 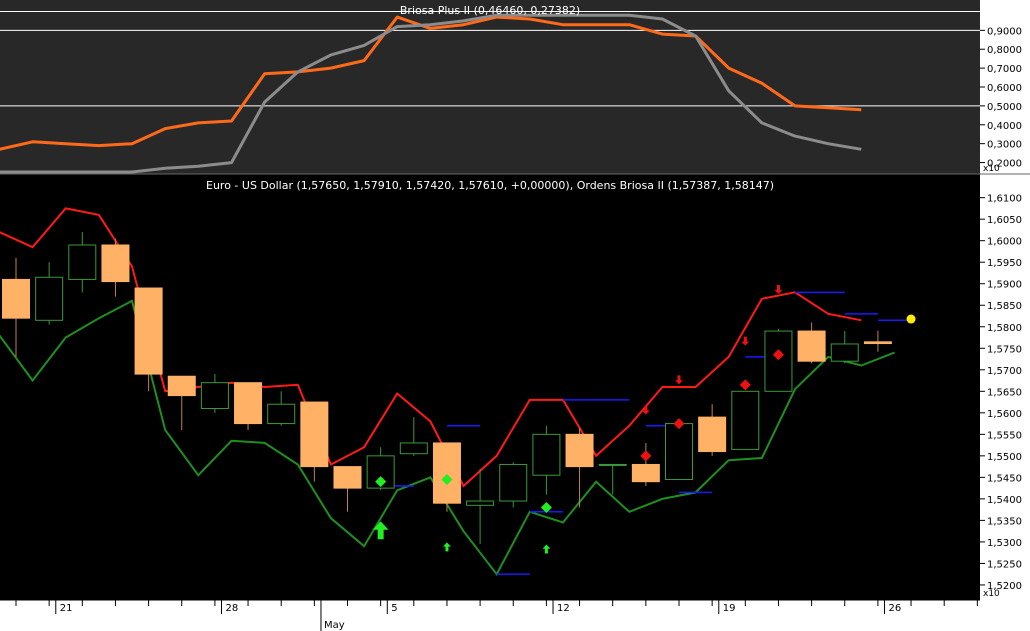 I want to click on price-tick-label: 1,5650, so click(x=1004, y=392).